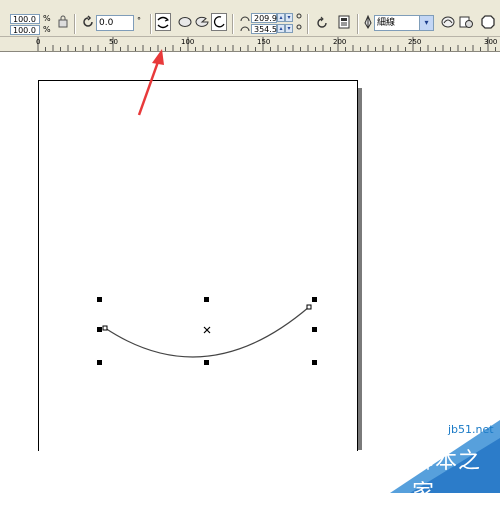 Image resolution: width=500 pixels, height=507 pixels. I want to click on watermark-url: jb51.net, so click(471, 429).